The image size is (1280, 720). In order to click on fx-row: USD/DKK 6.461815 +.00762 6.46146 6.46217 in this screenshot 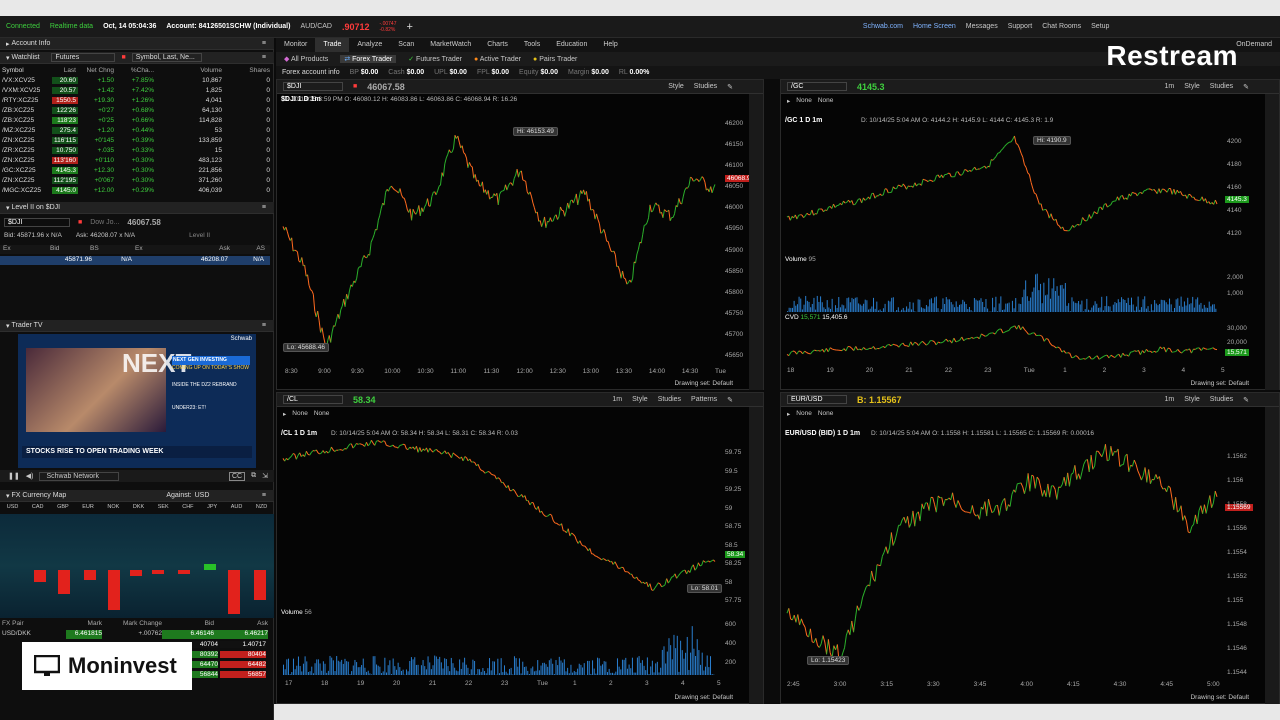, I will do `click(135, 634)`.